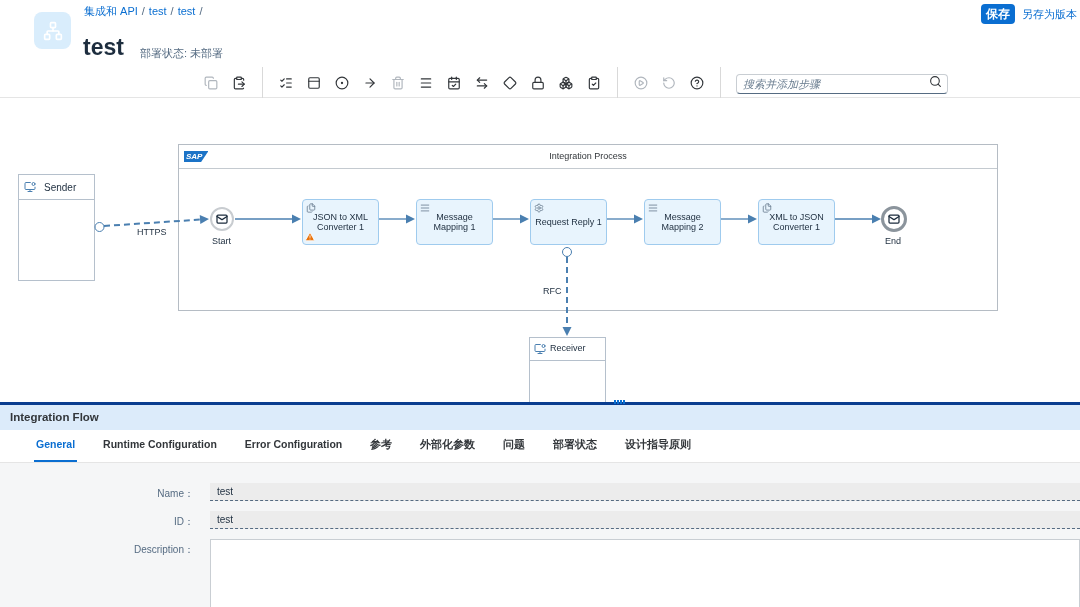 The image size is (1080, 607). I want to click on process-step: Request Reply 1, so click(568, 222).